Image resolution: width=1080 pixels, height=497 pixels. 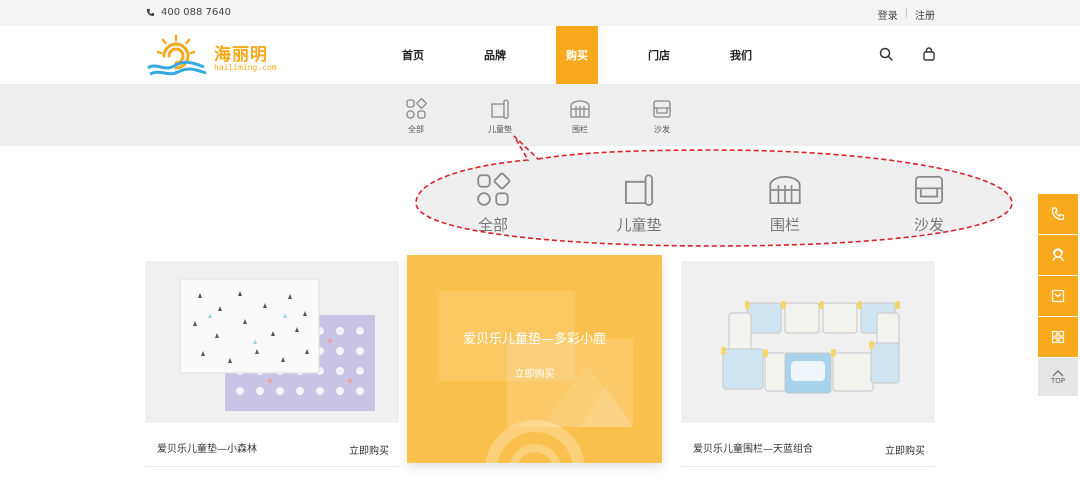 What do you see at coordinates (207, 447) in the screenshot?
I see `product-name: 爱贝乐儿童垫—小森林` at bounding box center [207, 447].